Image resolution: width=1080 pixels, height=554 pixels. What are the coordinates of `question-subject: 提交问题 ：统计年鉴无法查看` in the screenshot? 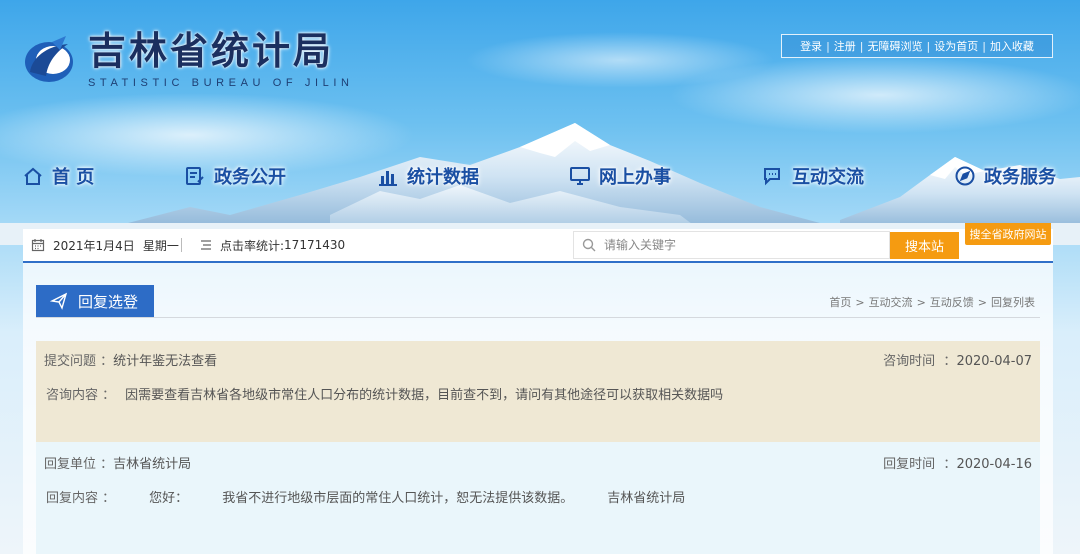 It's located at (130, 359).